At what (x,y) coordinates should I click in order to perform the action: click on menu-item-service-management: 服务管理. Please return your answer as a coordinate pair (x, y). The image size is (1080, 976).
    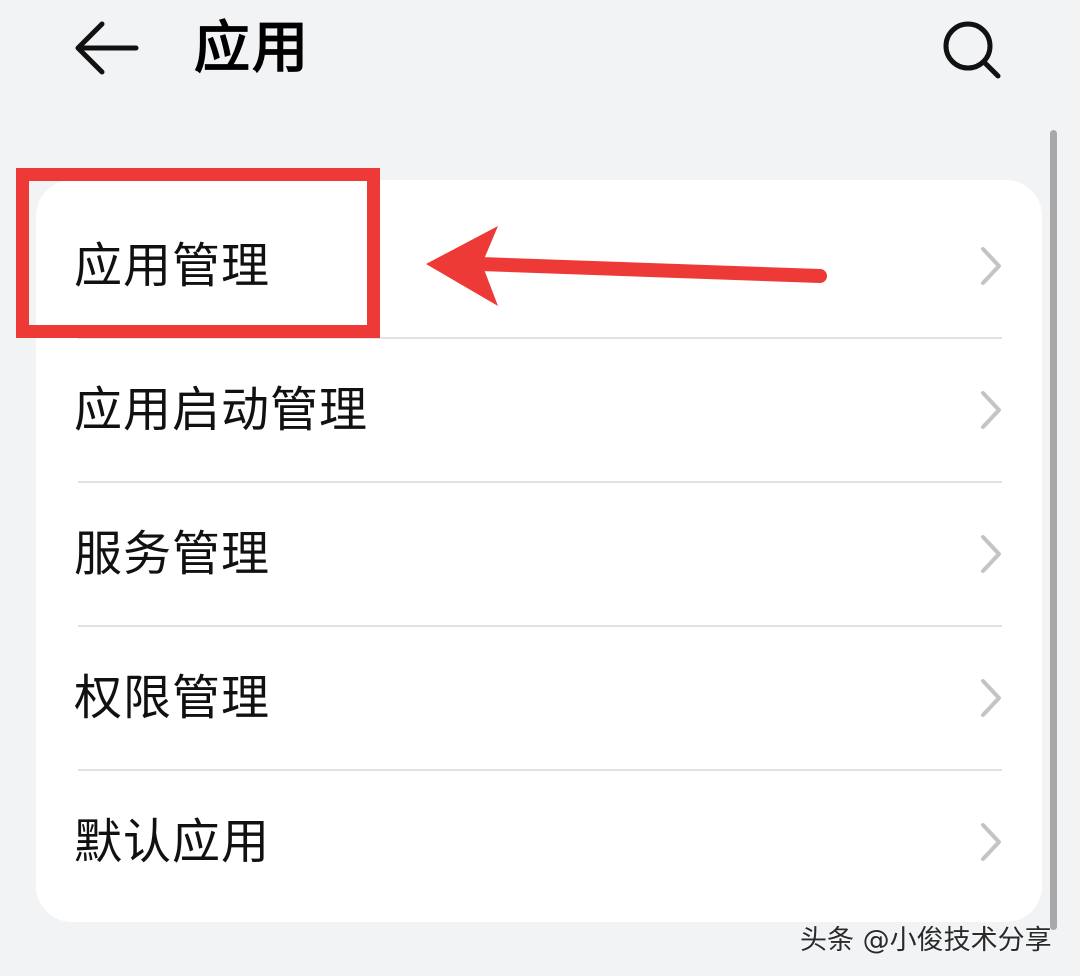
    Looking at the image, I should click on (539, 554).